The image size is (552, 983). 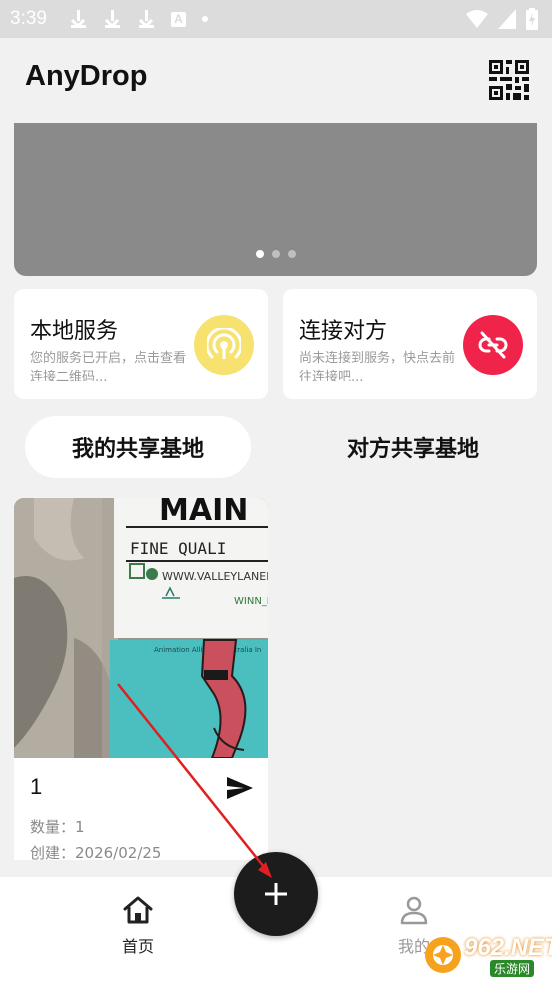 I want to click on broadcast-badge, so click(x=224, y=345).